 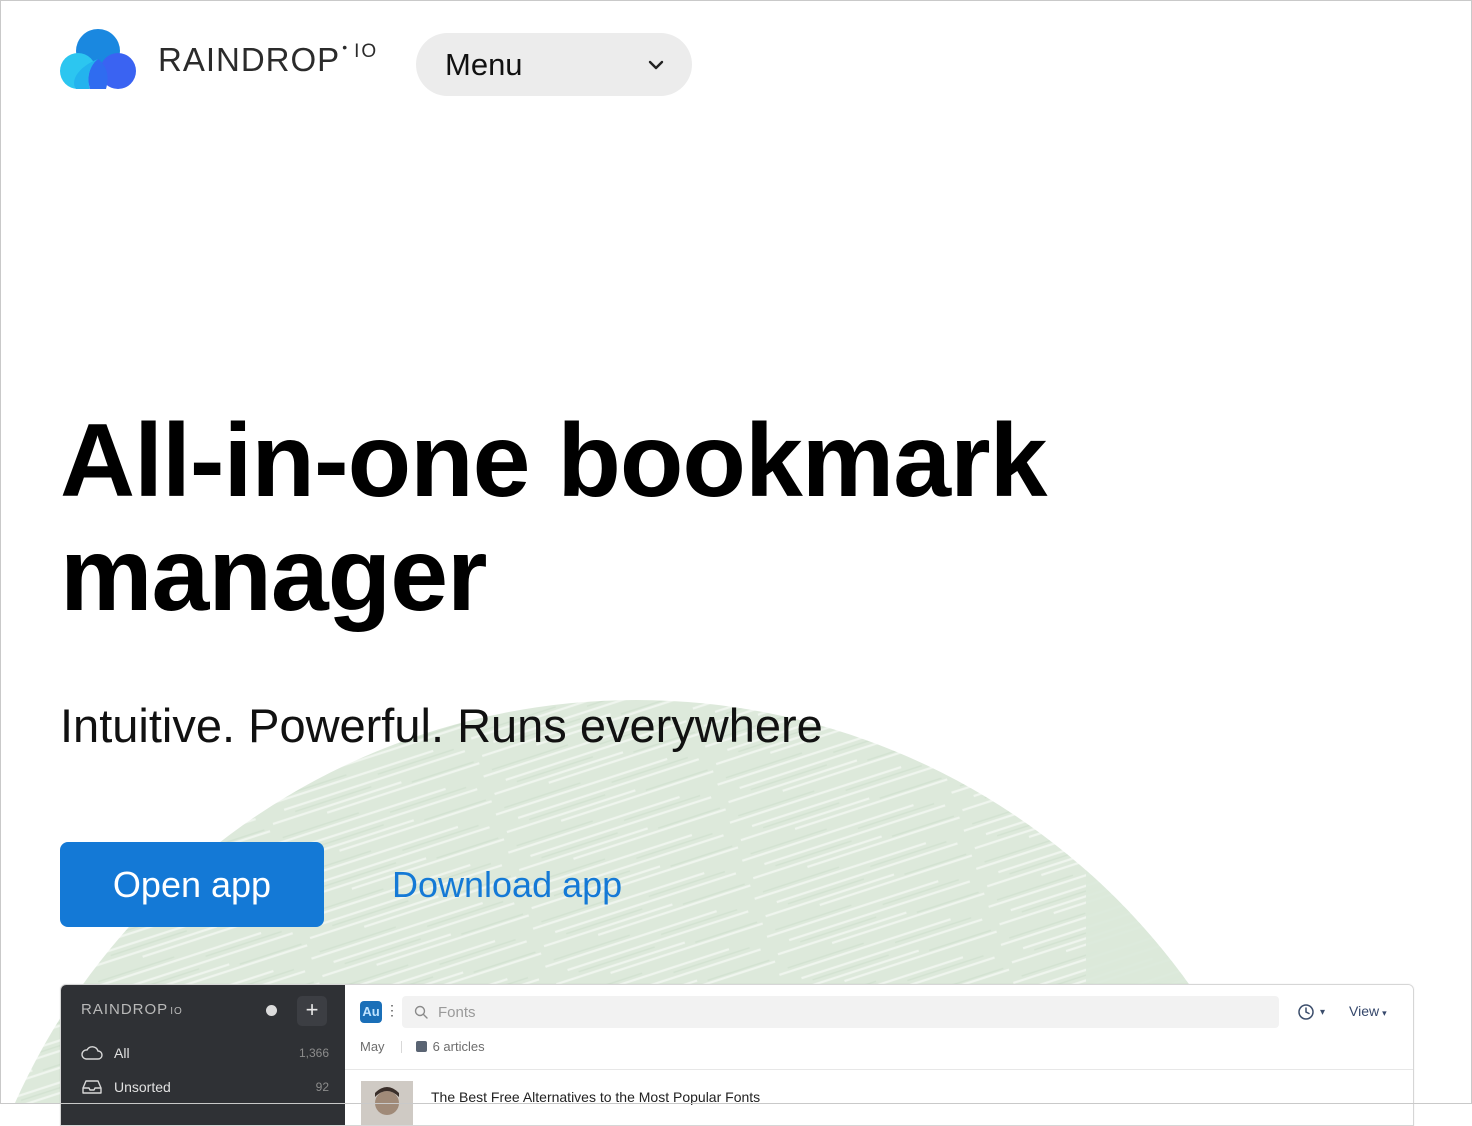 I want to click on sort-button: ▾, so click(x=1311, y=1012).